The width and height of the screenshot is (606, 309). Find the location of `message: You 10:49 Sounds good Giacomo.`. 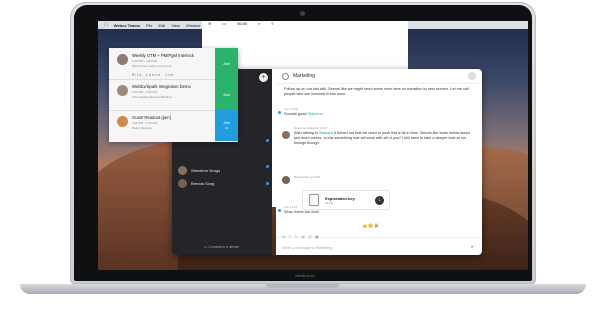

message: You 10:49 Sounds good Giacomo. is located at coordinates (378, 112).